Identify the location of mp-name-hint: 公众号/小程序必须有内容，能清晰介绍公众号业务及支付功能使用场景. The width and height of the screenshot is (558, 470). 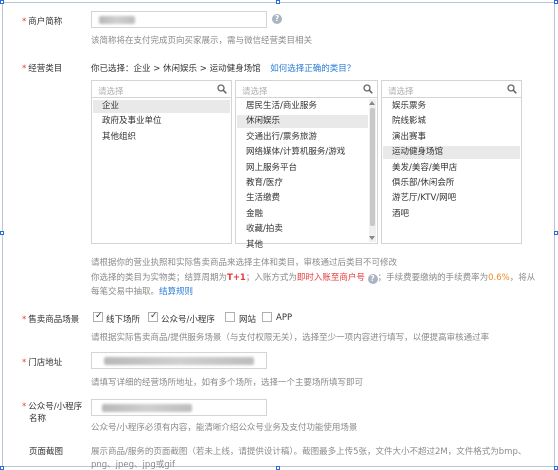
(224, 428).